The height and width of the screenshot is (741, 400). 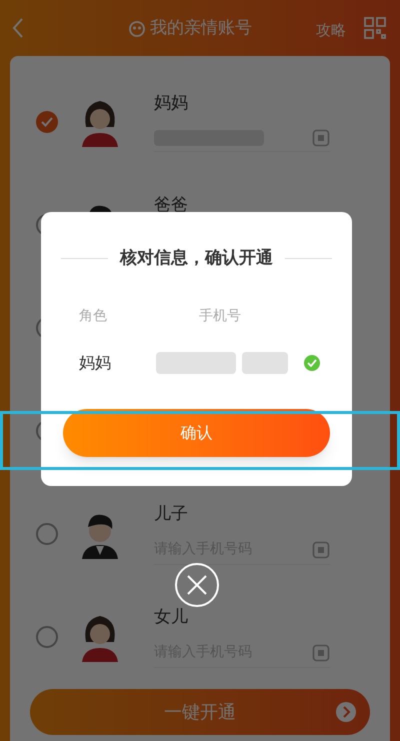 What do you see at coordinates (197, 585) in the screenshot?
I see `close-icon` at bounding box center [197, 585].